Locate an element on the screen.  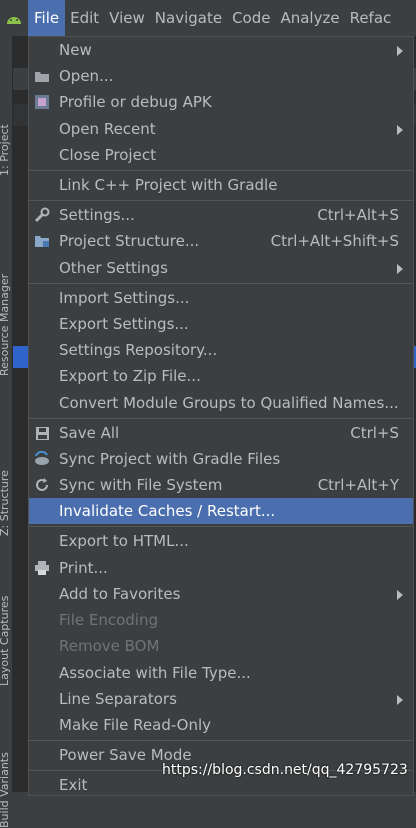
menu-item-other-settings: Other Settings is located at coordinates (221, 268).